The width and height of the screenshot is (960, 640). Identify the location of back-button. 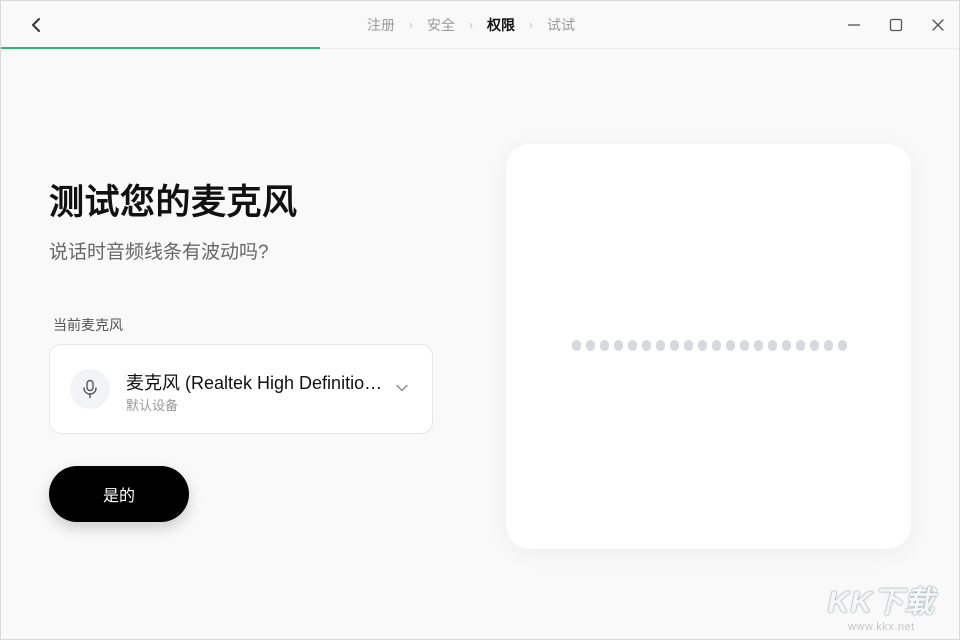
(36, 25).